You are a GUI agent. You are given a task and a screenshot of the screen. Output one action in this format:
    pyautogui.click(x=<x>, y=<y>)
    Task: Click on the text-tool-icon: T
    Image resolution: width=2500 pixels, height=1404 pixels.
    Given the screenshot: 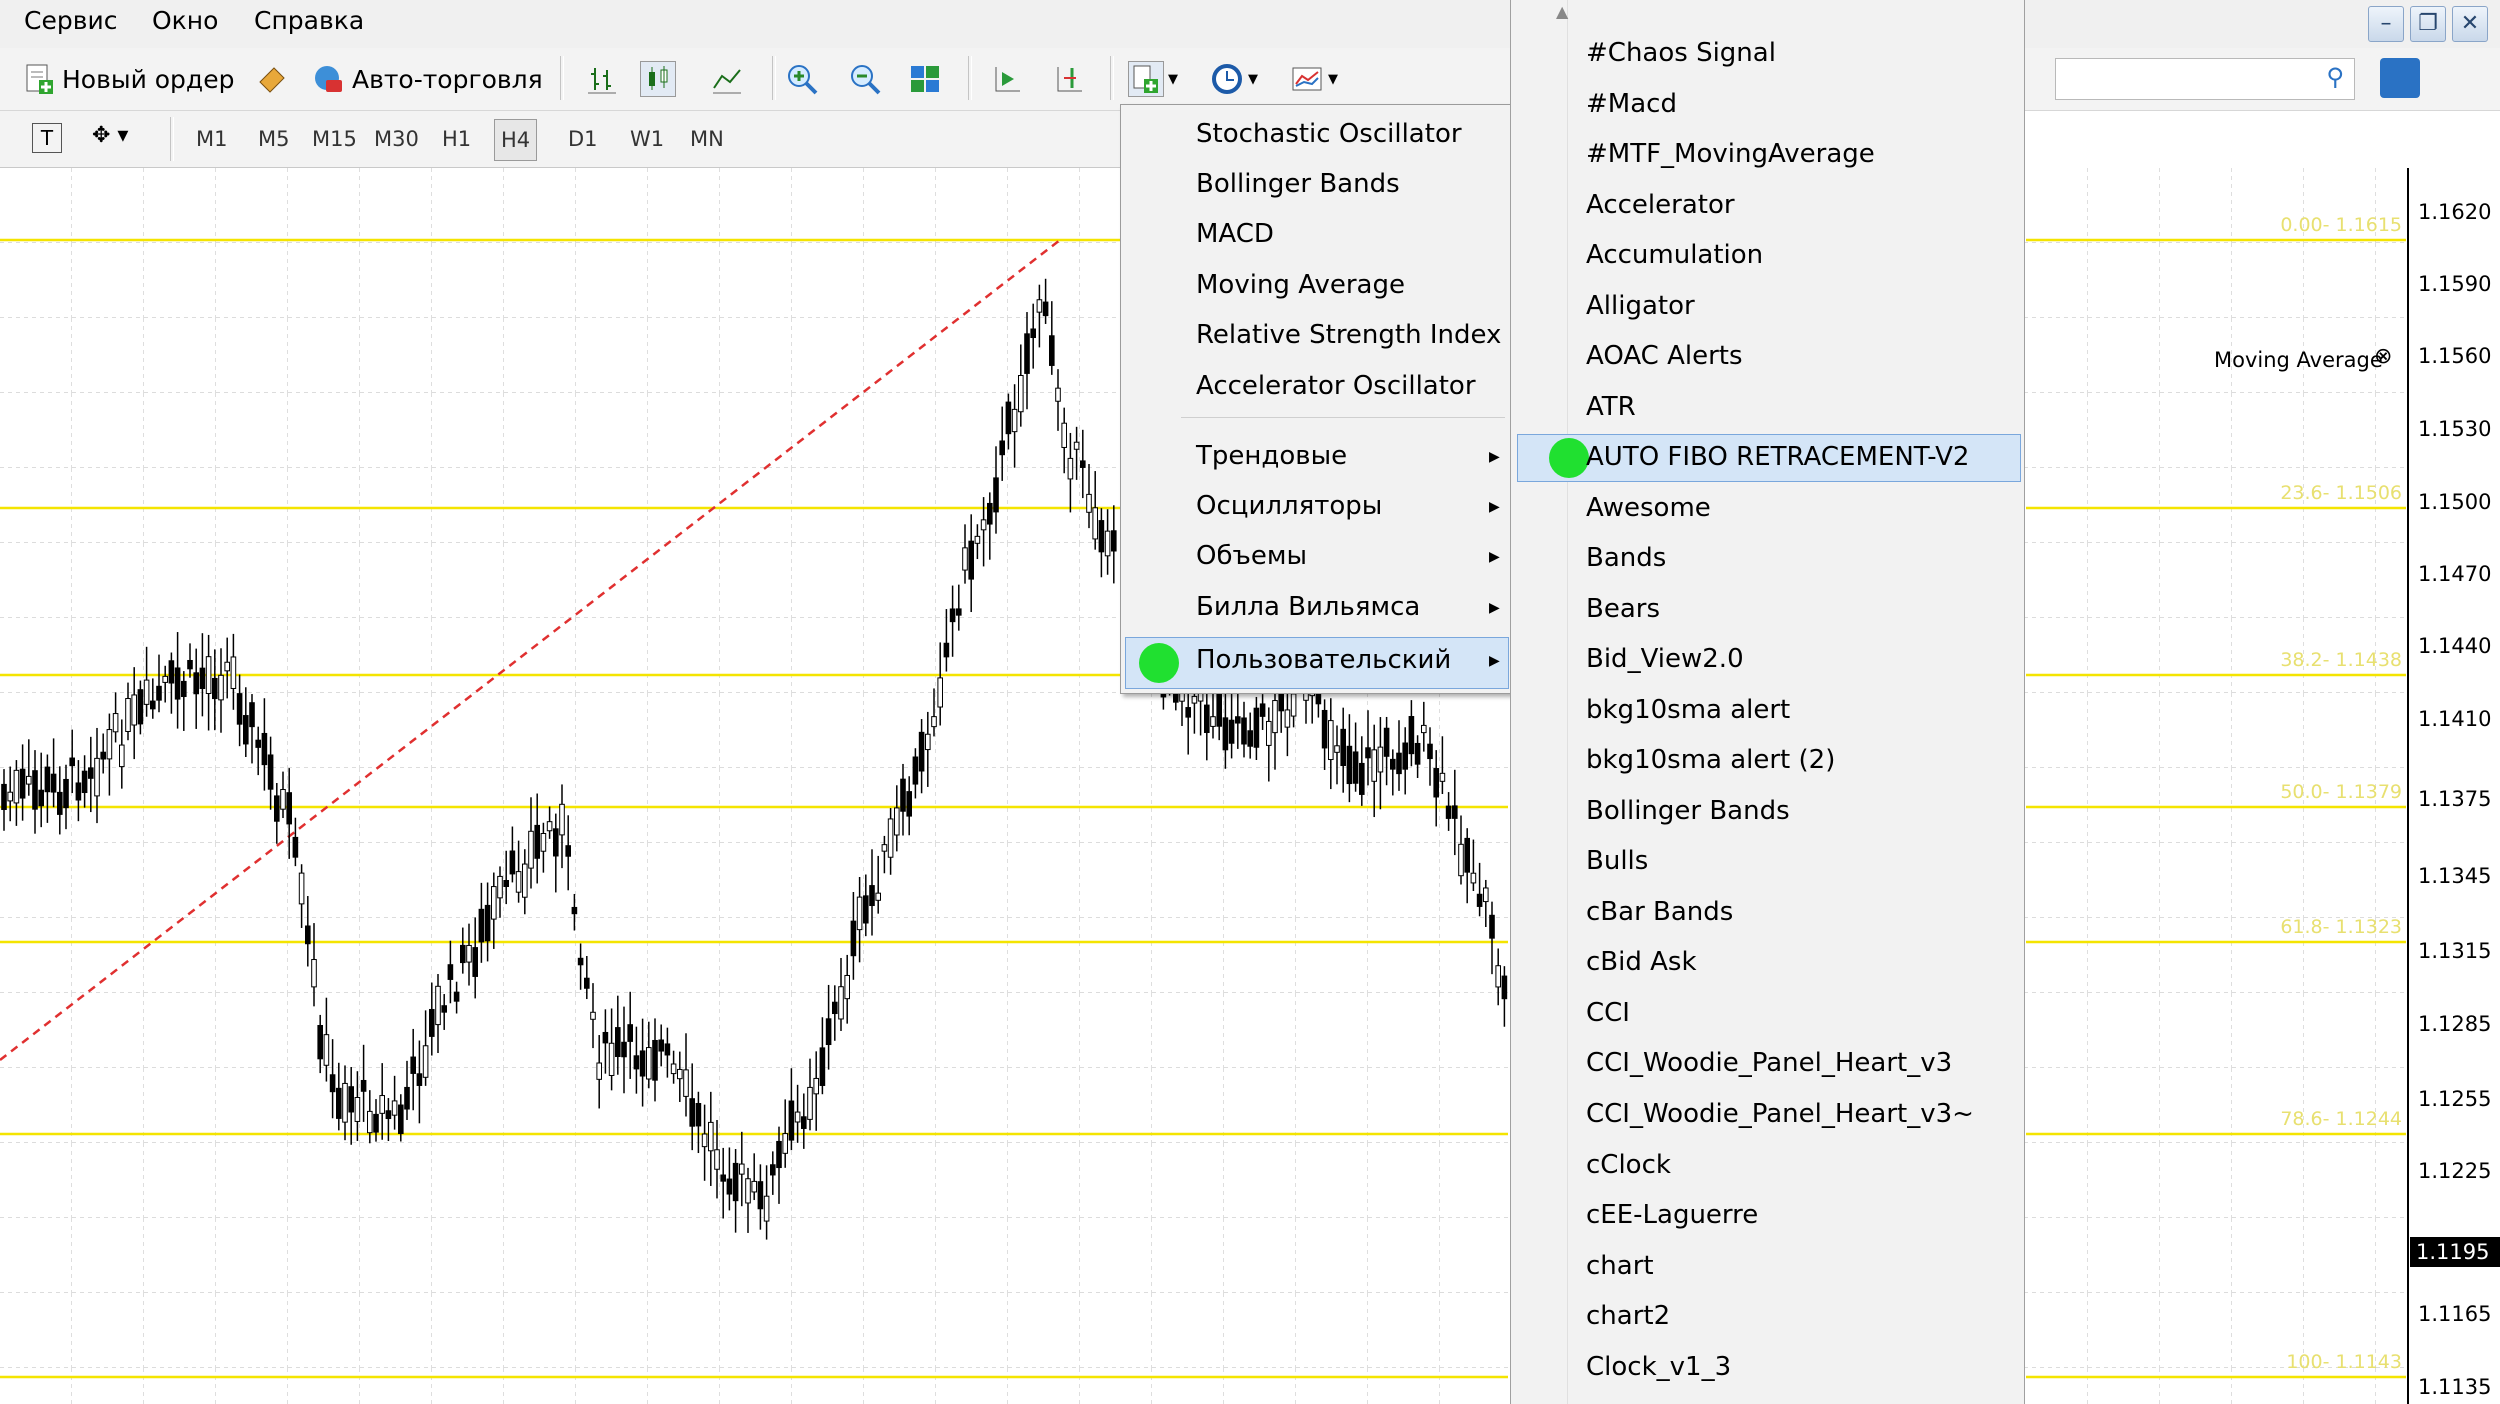 What is the action you would take?
    pyautogui.click(x=47, y=138)
    